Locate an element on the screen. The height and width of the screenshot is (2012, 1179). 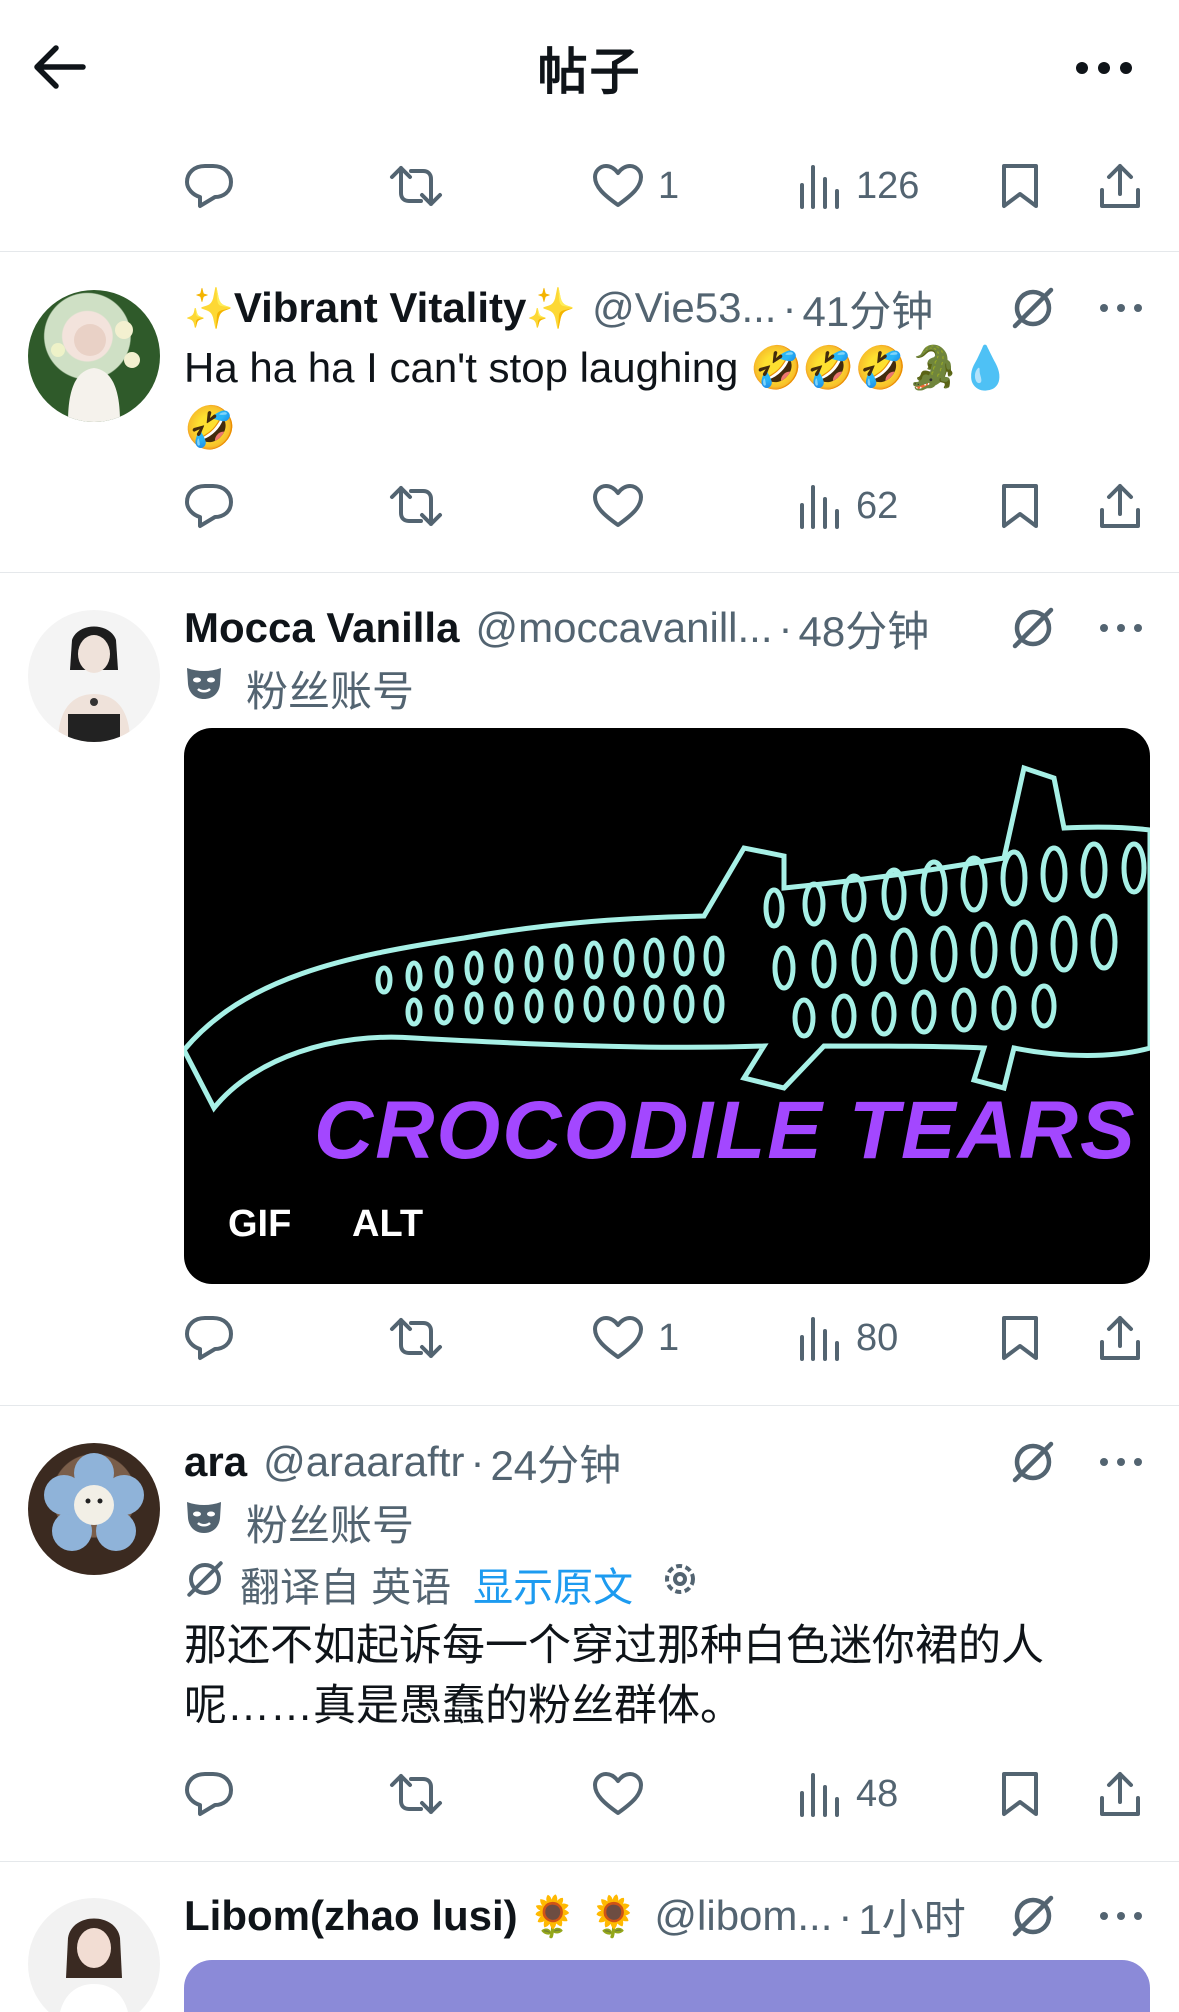
gear-icon is located at coordinates (680, 1584).